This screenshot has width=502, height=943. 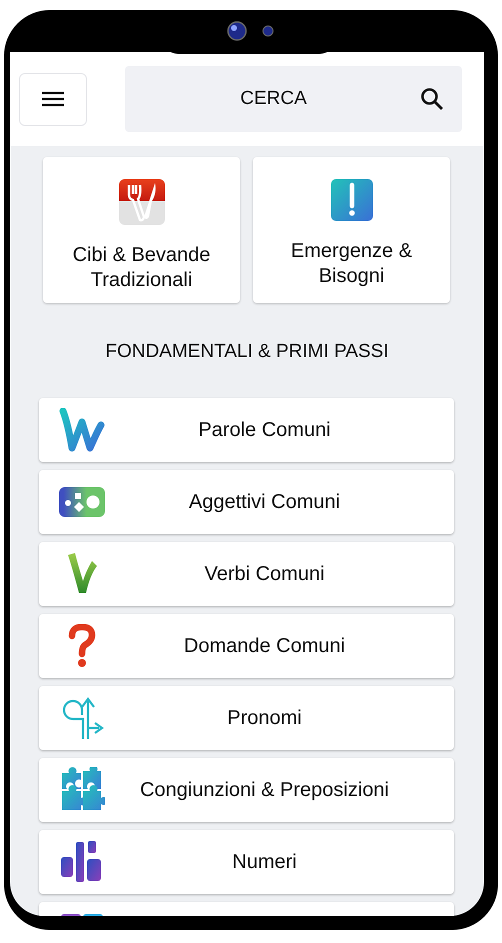 I want to click on row-label: Aggettivi Comuni, so click(x=265, y=502).